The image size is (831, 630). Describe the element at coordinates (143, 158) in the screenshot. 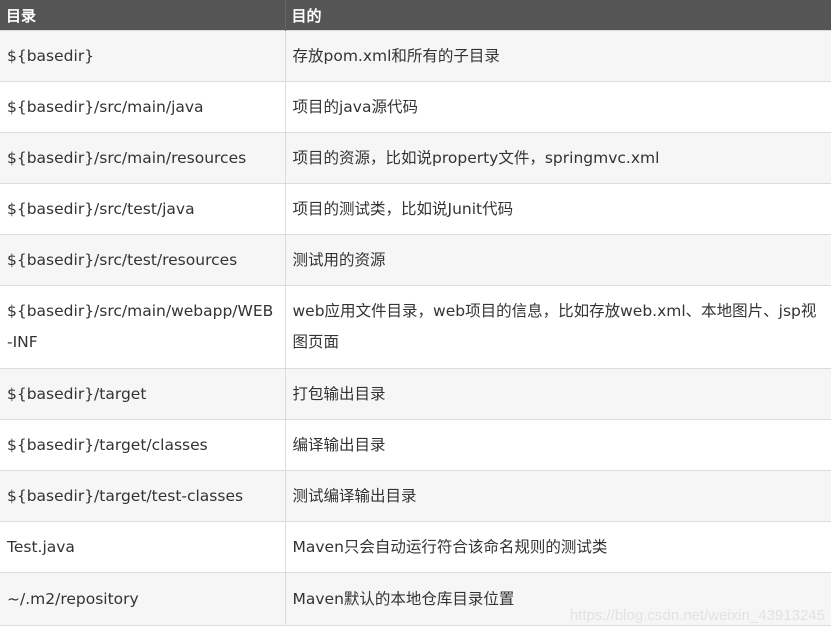

I see `directory-cell: ${basedir}/src/main/resources` at that location.